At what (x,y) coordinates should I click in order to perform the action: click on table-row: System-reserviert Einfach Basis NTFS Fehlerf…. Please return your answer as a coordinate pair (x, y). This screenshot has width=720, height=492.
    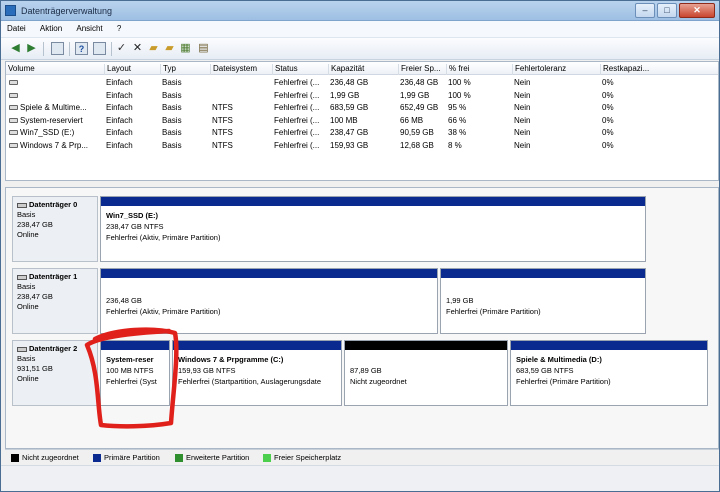
    Looking at the image, I should click on (362, 121).